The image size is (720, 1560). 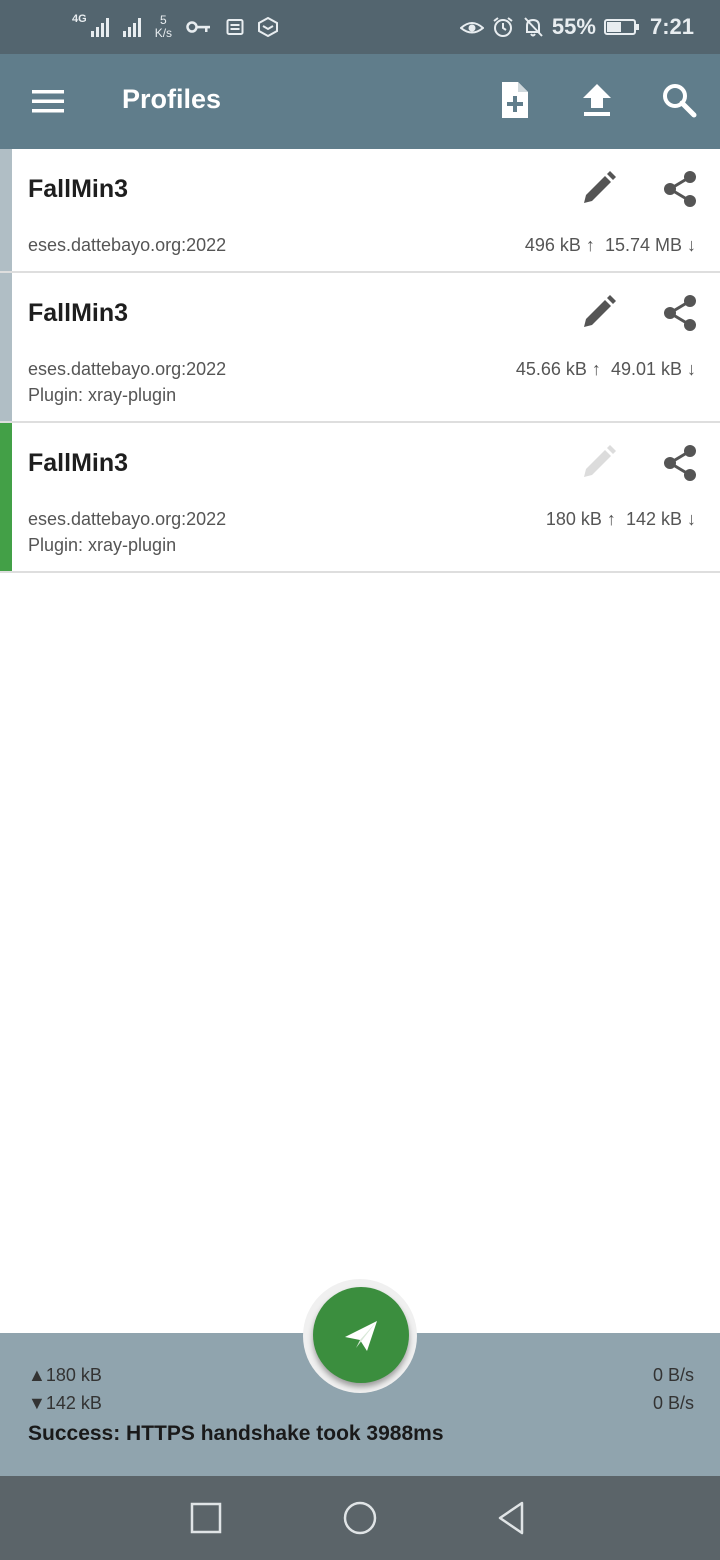 What do you see at coordinates (671, 26) in the screenshot?
I see `clock: 7:21` at bounding box center [671, 26].